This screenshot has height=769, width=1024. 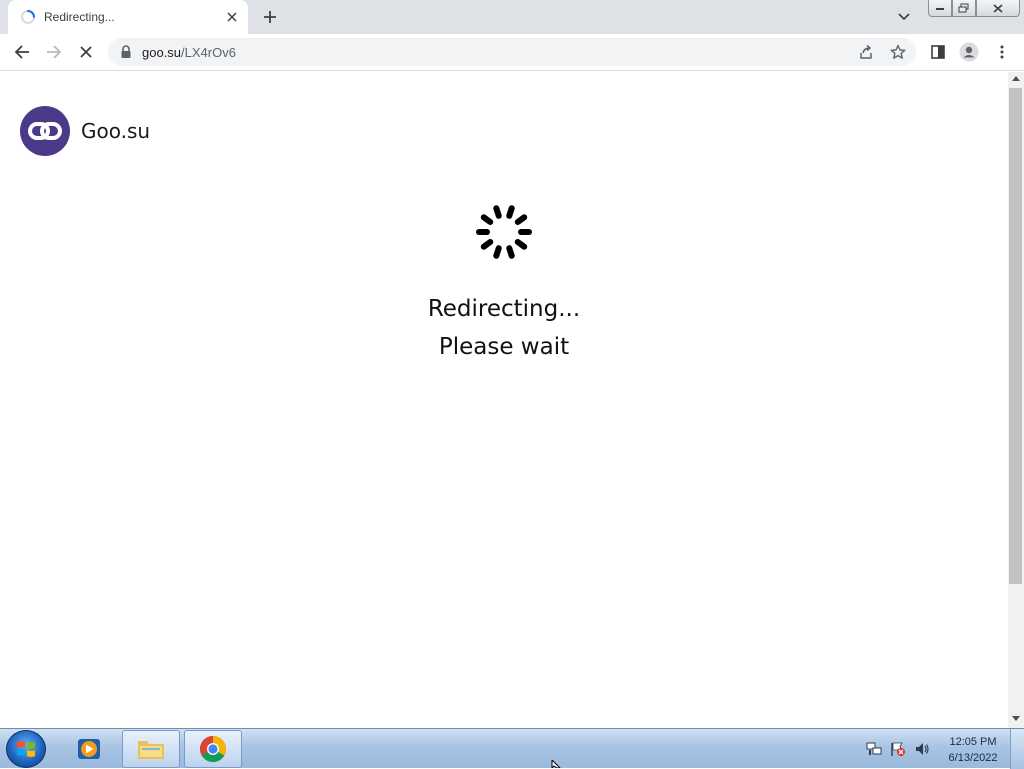 I want to click on url-path: /LX4rOv6, so click(x=208, y=52).